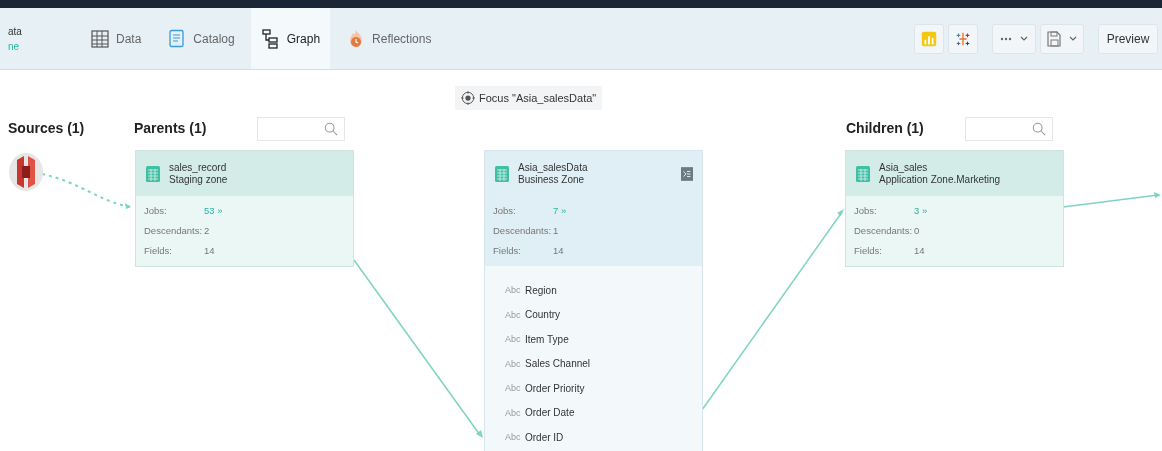 This screenshot has height=451, width=1162. What do you see at coordinates (198, 167) in the screenshot?
I see `node-name: sales_record` at bounding box center [198, 167].